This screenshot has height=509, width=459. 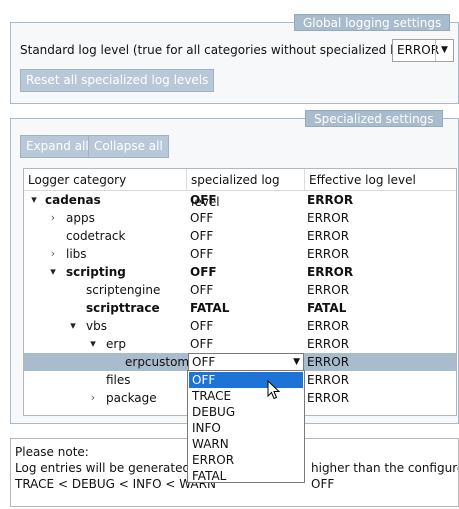 What do you see at coordinates (123, 308) in the screenshot?
I see `row-name: scripttrace` at bounding box center [123, 308].